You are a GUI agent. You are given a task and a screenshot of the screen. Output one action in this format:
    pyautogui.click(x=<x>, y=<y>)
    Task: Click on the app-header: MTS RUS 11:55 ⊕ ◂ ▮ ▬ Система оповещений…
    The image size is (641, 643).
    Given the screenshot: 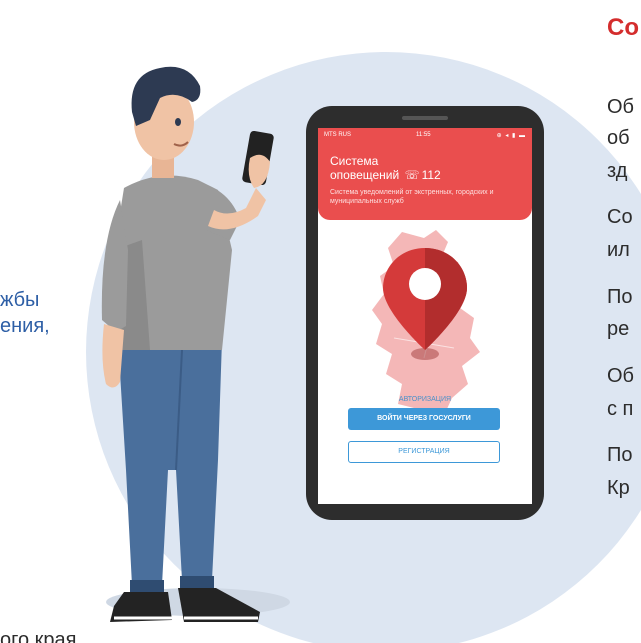 What is the action you would take?
    pyautogui.click(x=425, y=174)
    